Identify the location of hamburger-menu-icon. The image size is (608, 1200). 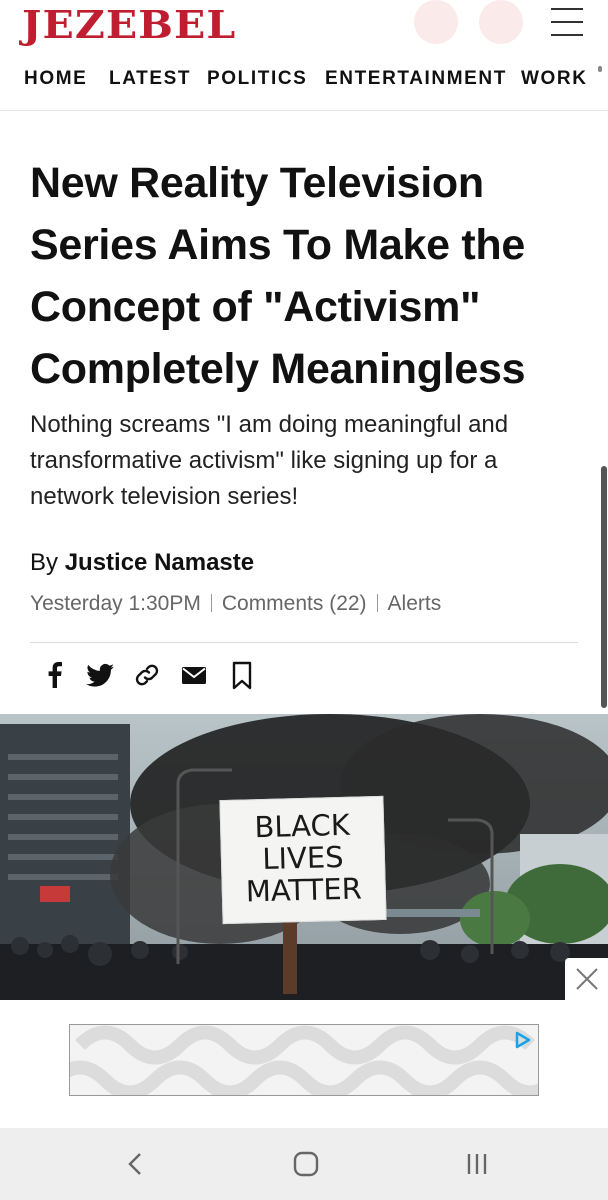
(567, 24).